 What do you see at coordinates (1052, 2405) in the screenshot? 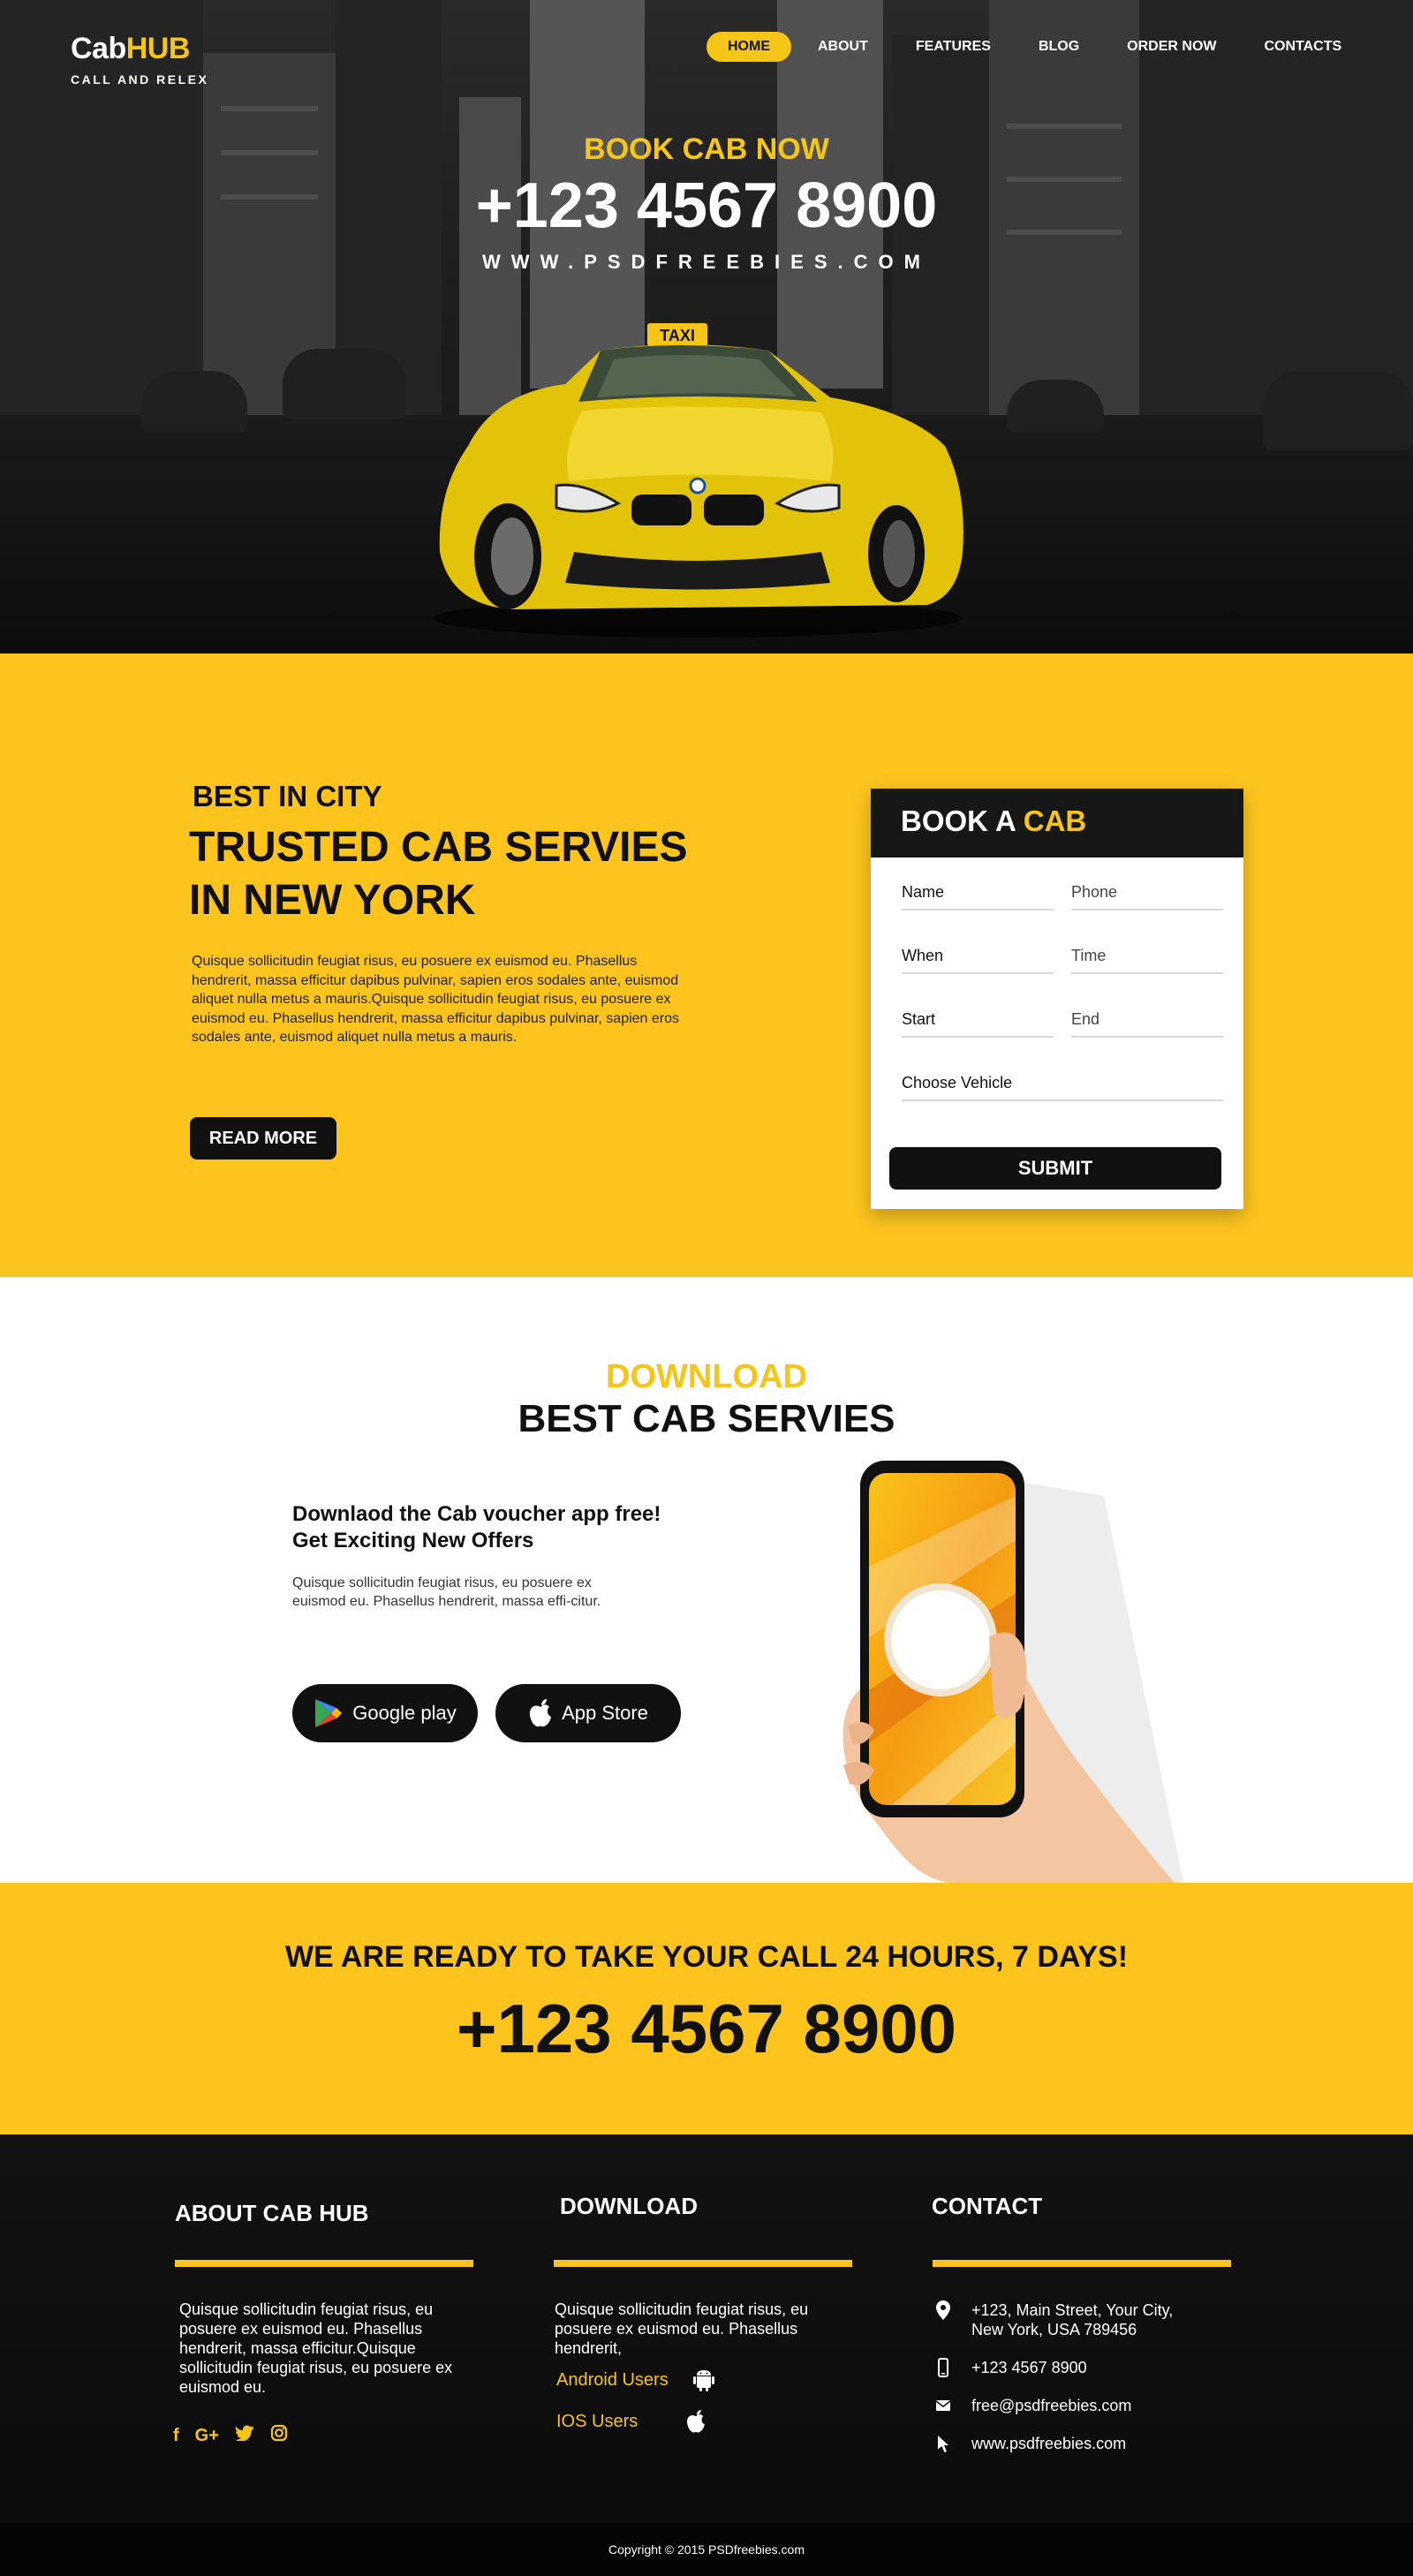
I see `contact-email-text: free@psdfreebies.com` at bounding box center [1052, 2405].